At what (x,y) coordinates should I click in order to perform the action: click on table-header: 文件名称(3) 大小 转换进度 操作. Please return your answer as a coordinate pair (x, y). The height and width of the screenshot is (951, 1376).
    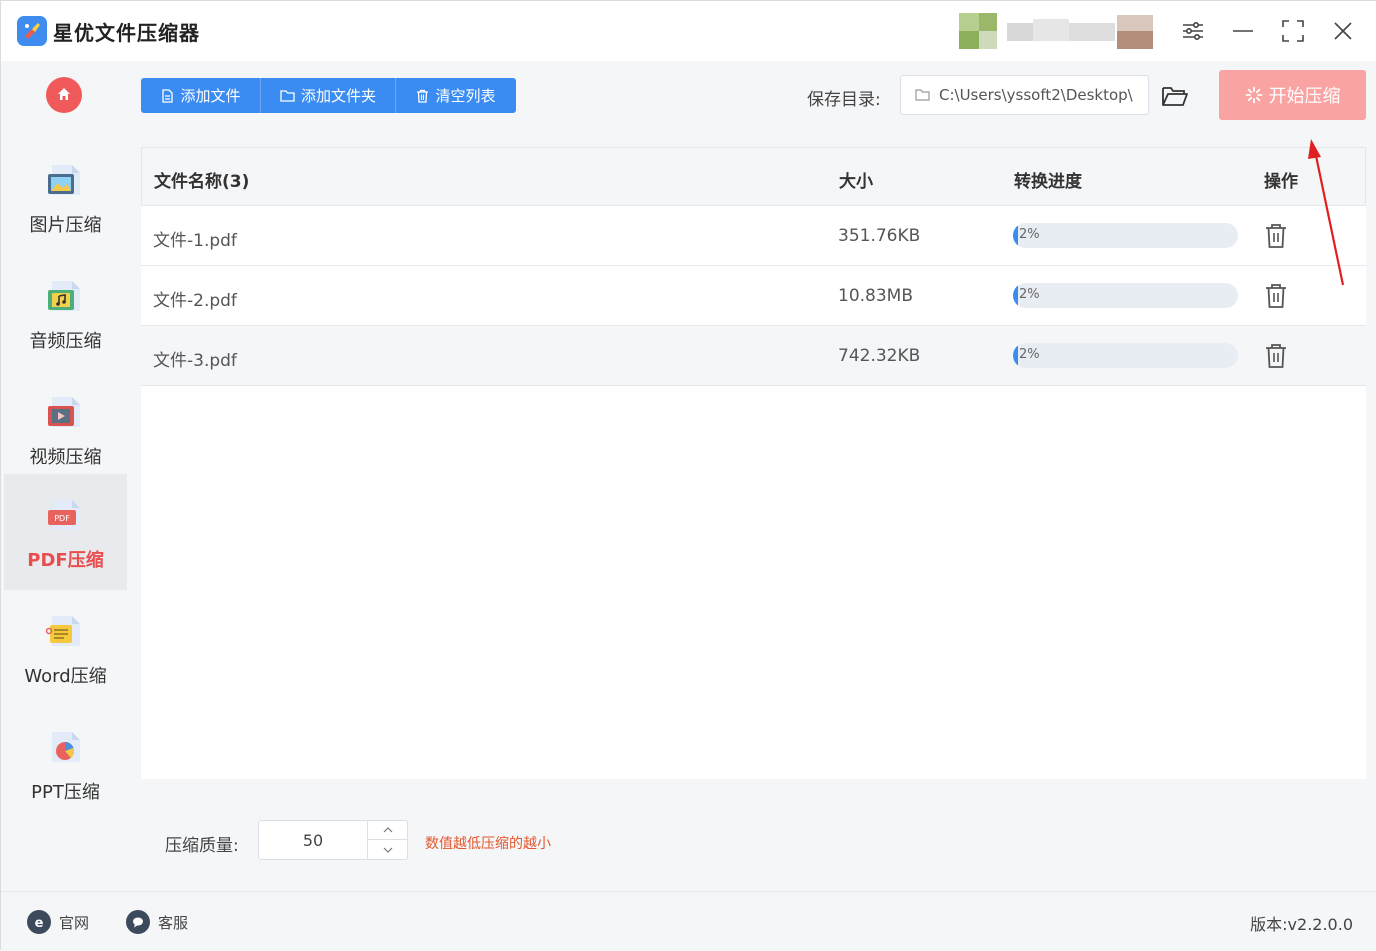
    Looking at the image, I should click on (753, 176).